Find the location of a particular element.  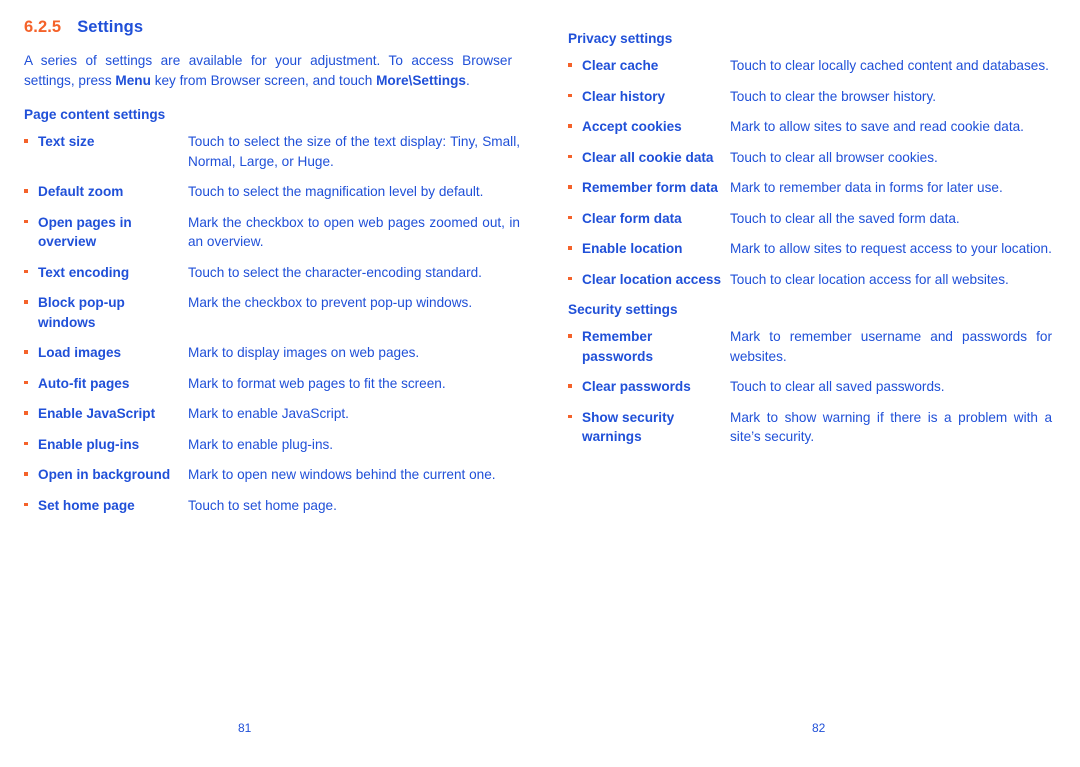

setting-description: Touch to clear the browser history. is located at coordinates (833, 96).